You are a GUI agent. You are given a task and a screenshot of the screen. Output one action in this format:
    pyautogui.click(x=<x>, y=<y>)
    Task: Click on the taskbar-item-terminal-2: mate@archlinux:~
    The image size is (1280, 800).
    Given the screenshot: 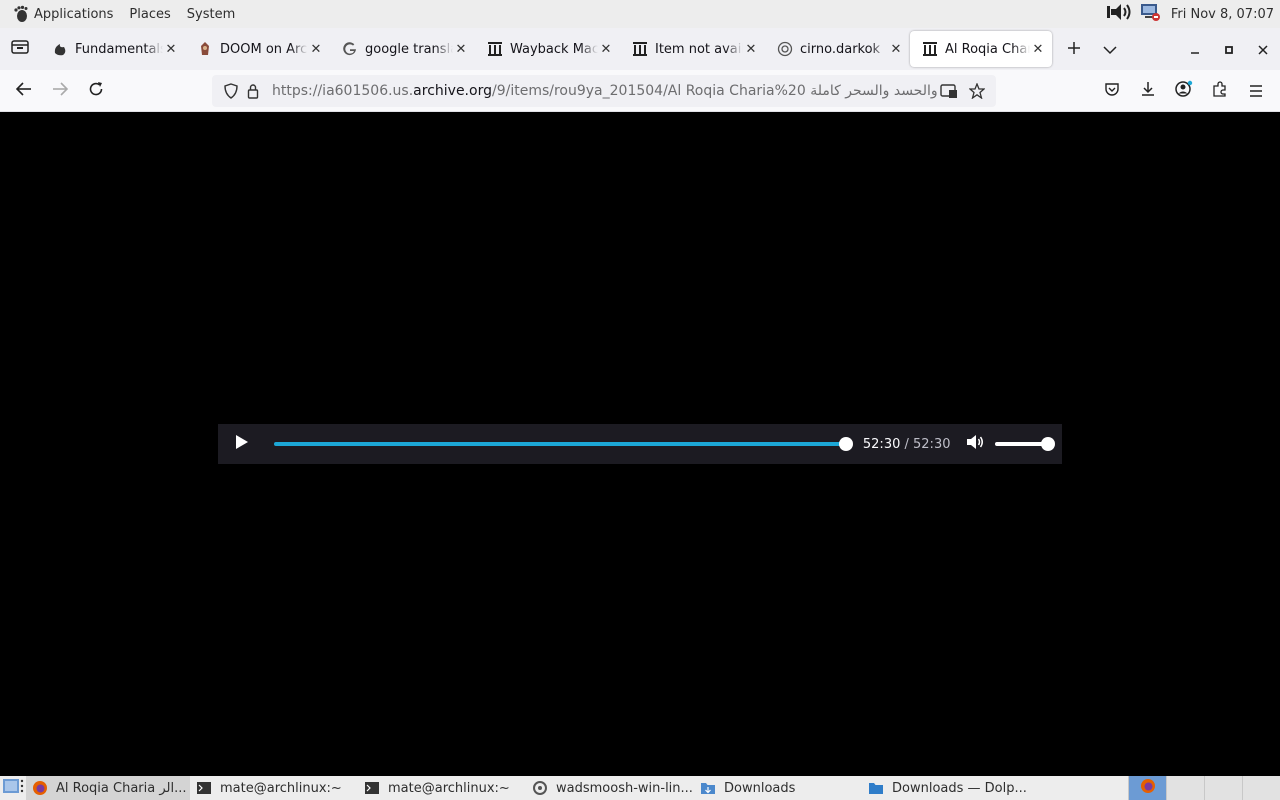 What is the action you would take?
    pyautogui.click(x=442, y=788)
    